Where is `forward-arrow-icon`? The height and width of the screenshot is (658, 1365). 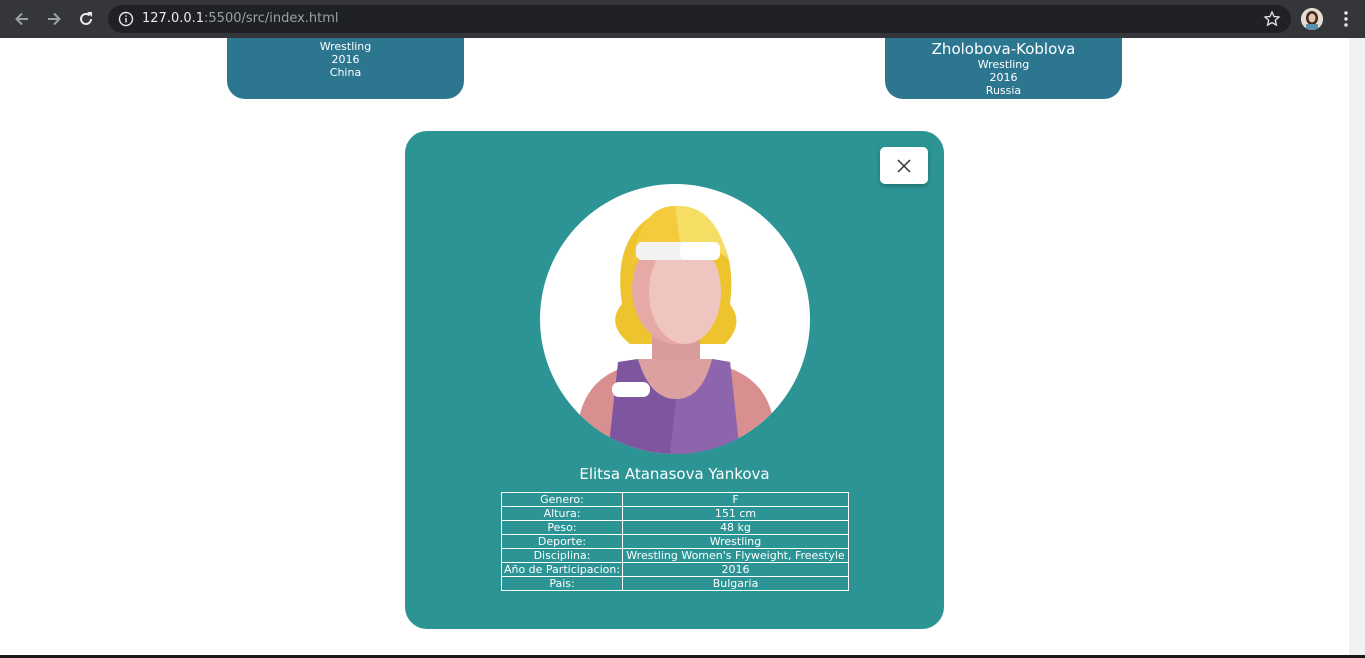 forward-arrow-icon is located at coordinates (54, 19).